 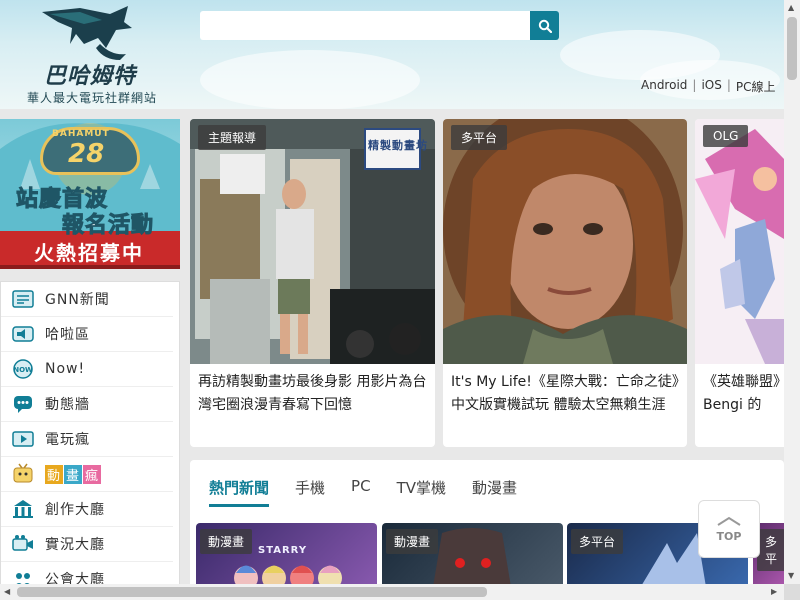 I want to click on menu-item-creation: 創作大廳, so click(x=87, y=509).